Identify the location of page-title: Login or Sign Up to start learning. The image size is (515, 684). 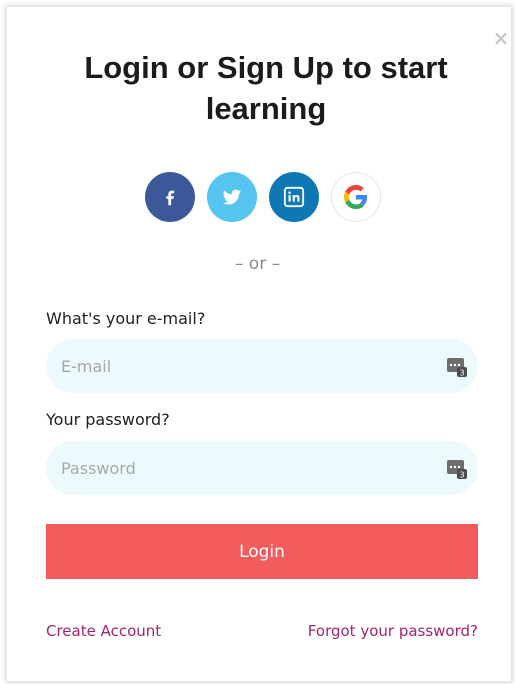
(266, 88).